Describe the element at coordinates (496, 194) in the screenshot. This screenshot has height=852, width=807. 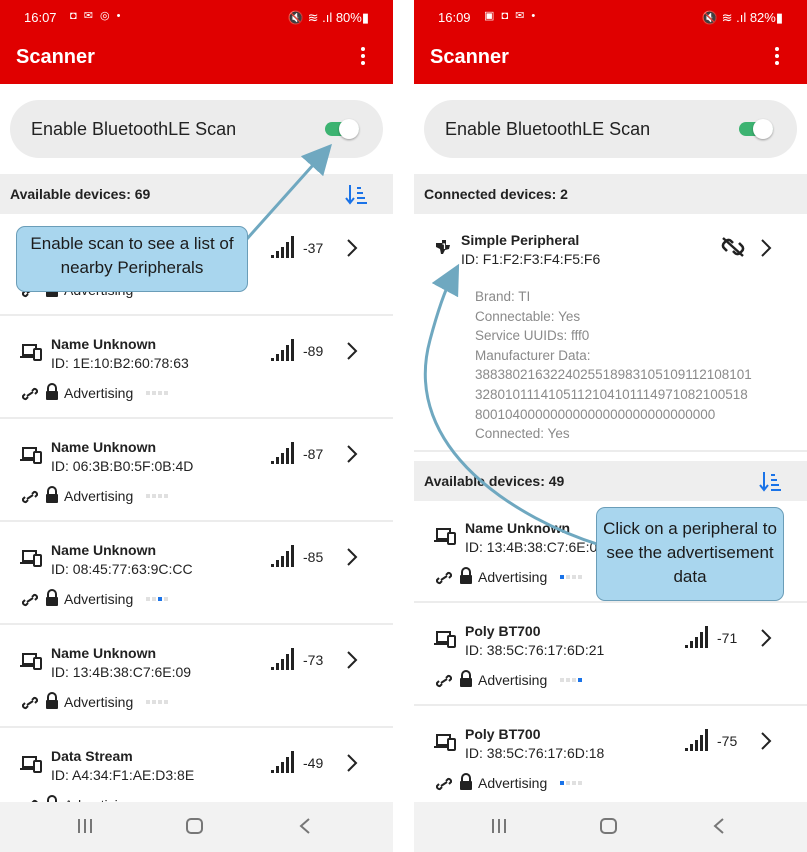
I see `connected-devices-title: Connected devices: 2` at that location.